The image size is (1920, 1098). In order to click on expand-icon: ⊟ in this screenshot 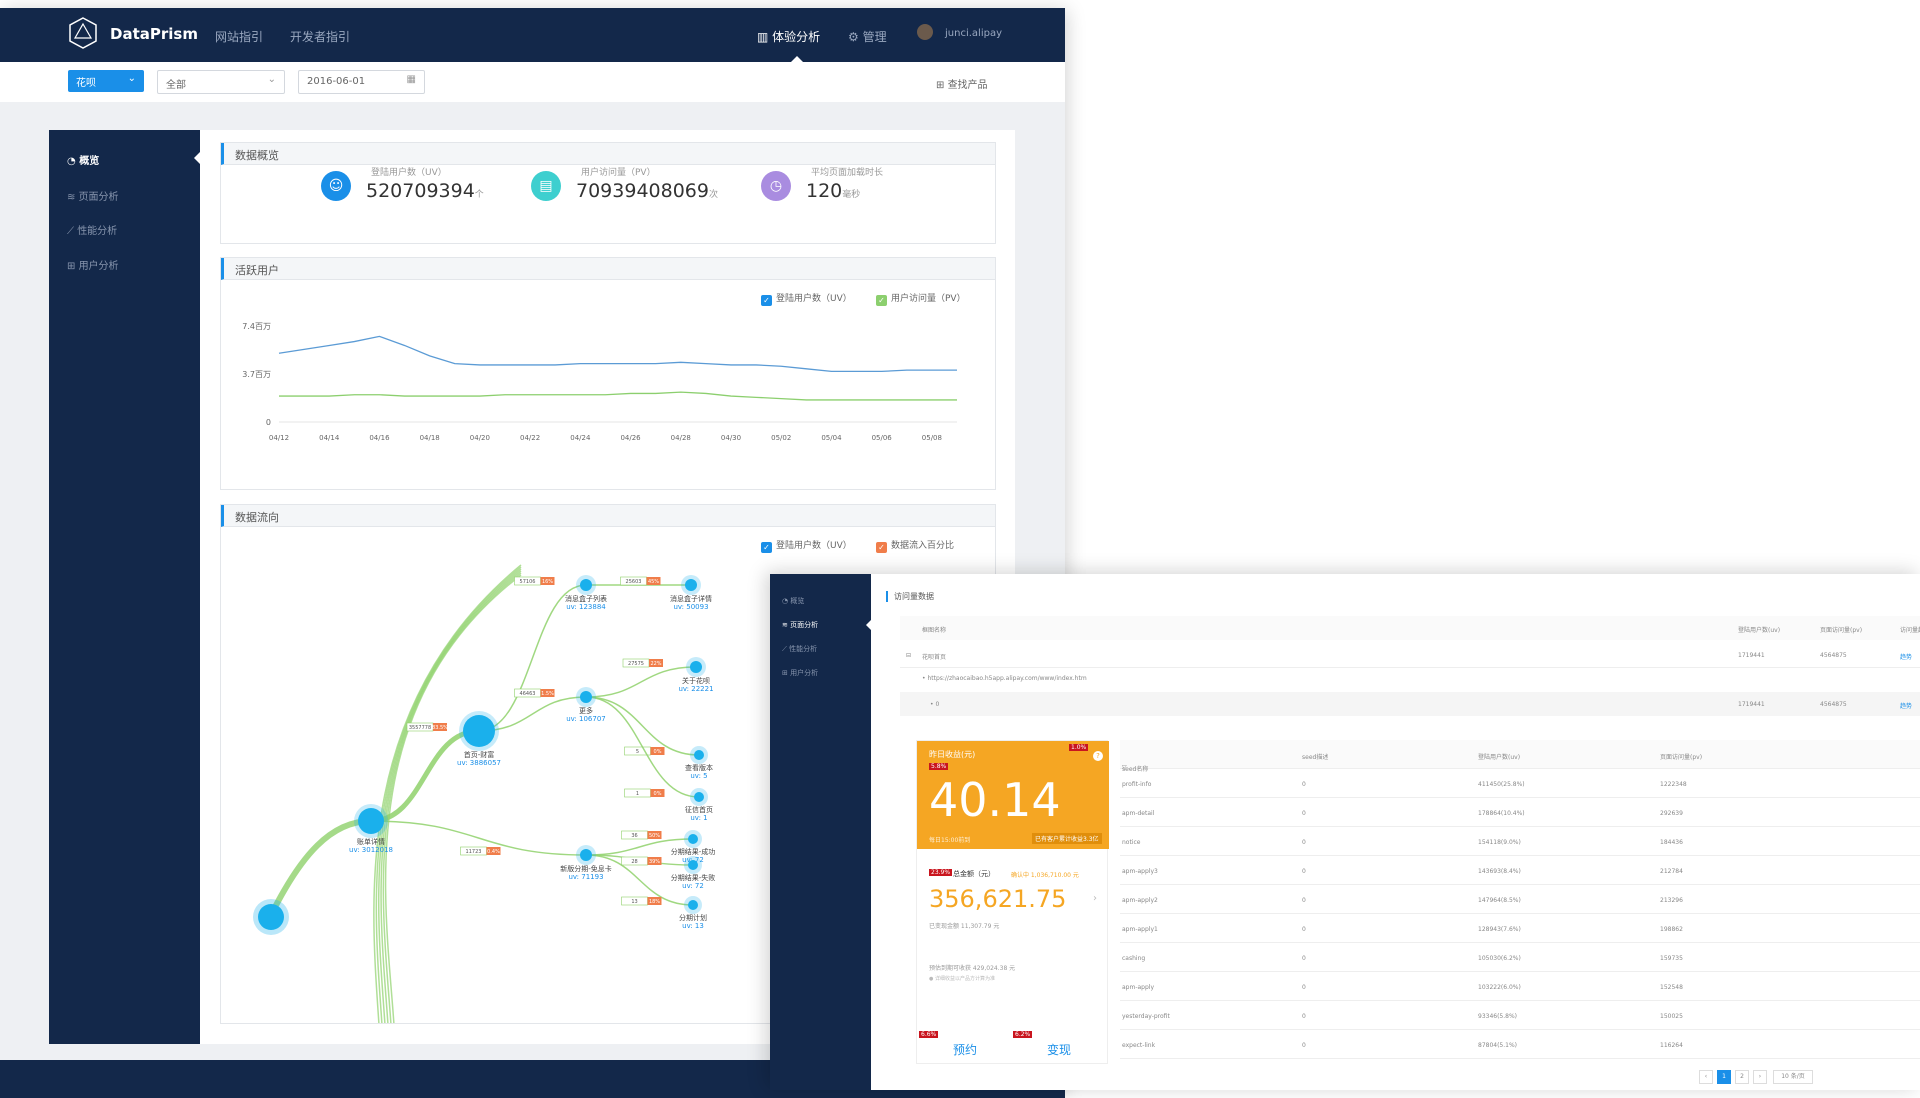, I will do `click(908, 655)`.